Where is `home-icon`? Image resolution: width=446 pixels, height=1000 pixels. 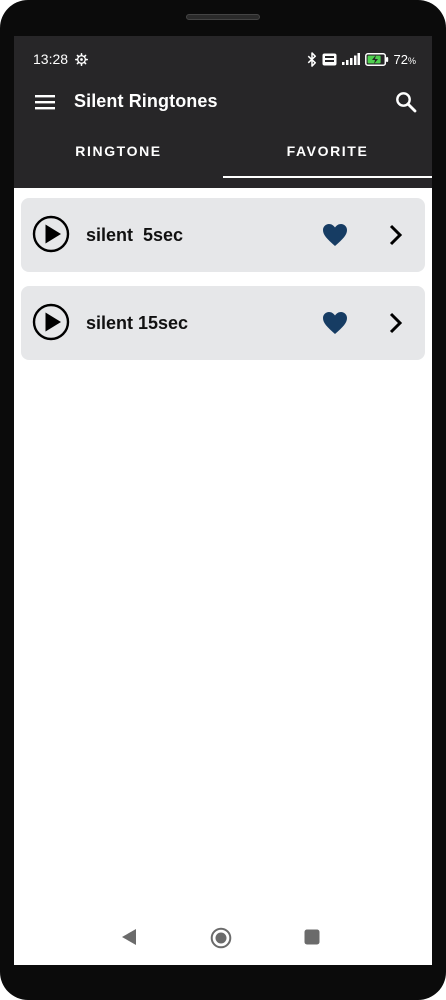
home-icon is located at coordinates (221, 938).